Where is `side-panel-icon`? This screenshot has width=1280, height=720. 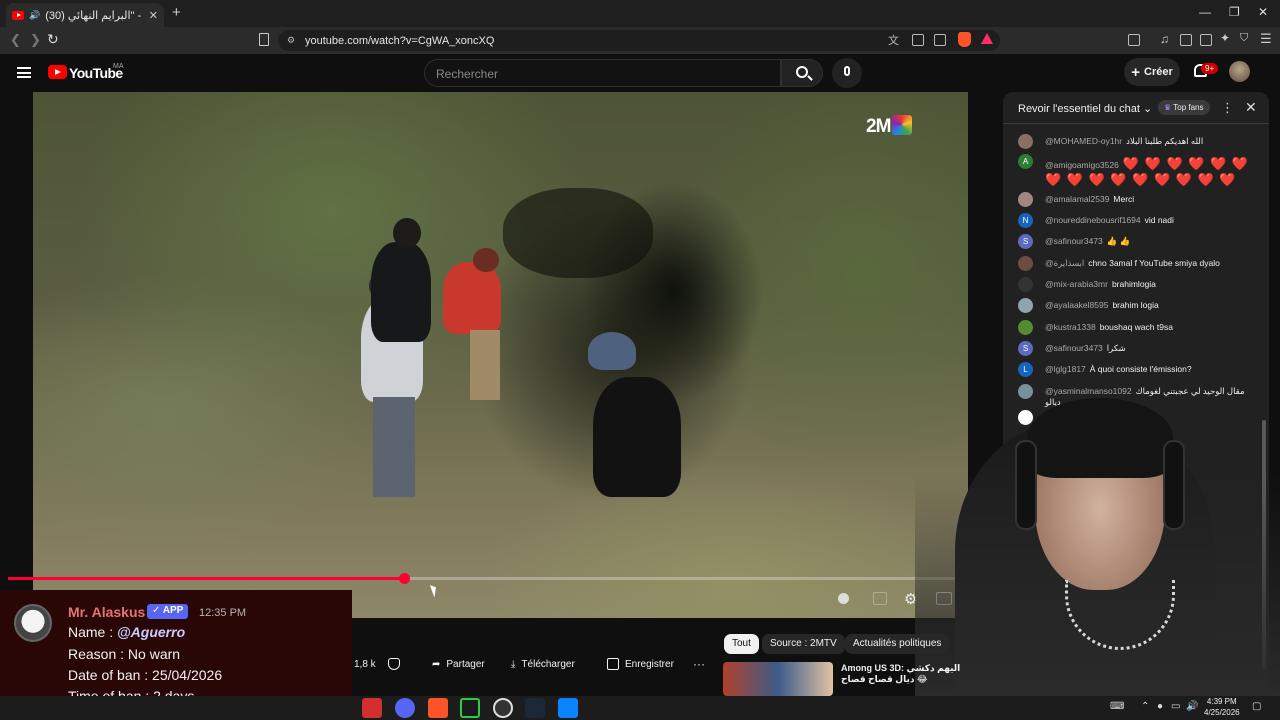
side-panel-icon is located at coordinates (1186, 40).